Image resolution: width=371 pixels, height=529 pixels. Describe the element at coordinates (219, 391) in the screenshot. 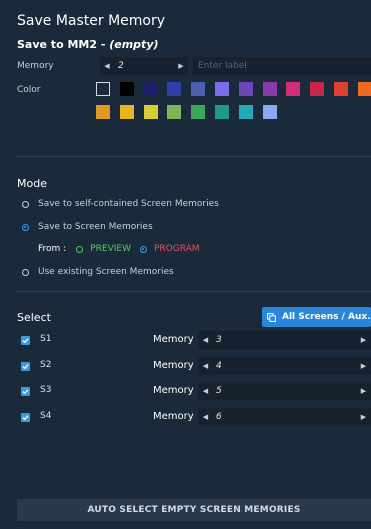

I see `screen-memory-value: 5` at that location.